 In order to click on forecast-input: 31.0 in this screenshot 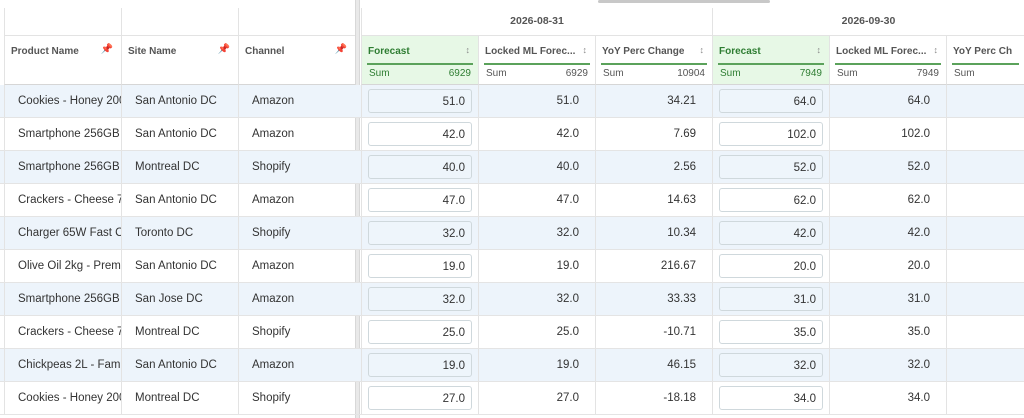, I will do `click(771, 299)`.